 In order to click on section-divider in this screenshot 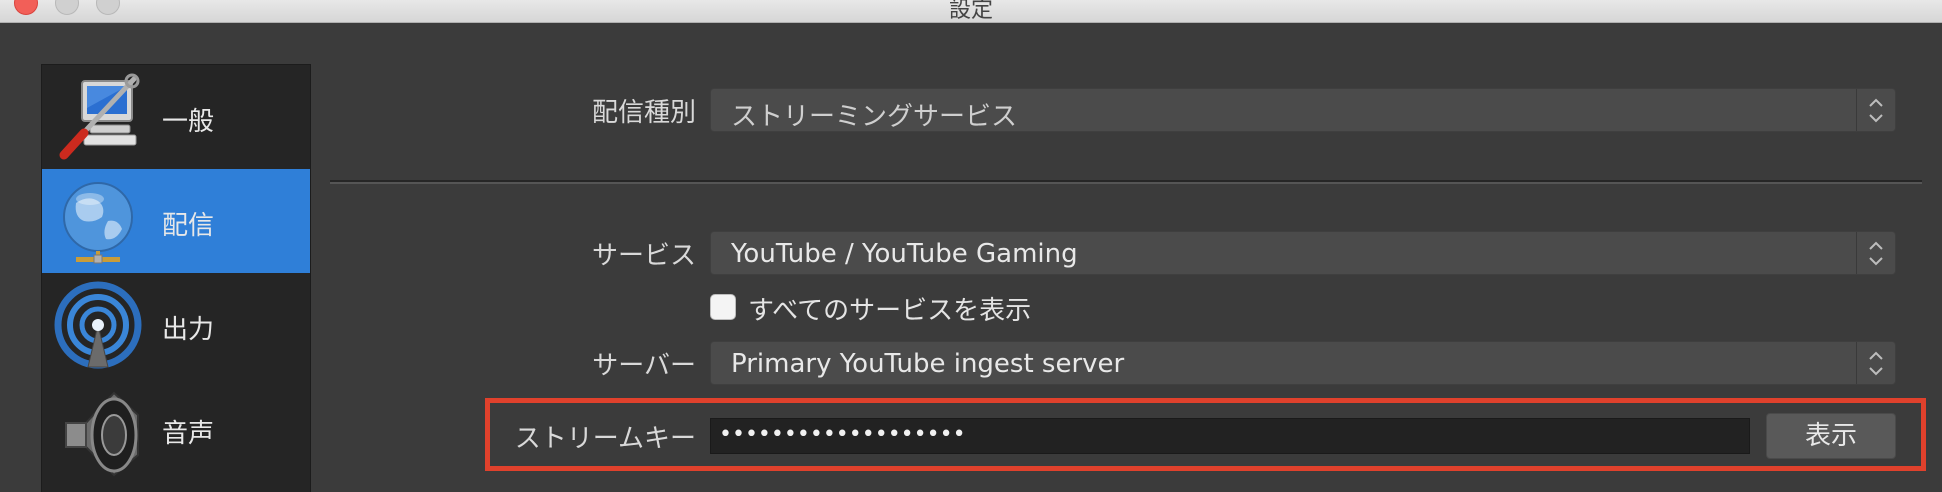, I will do `click(1126, 182)`.